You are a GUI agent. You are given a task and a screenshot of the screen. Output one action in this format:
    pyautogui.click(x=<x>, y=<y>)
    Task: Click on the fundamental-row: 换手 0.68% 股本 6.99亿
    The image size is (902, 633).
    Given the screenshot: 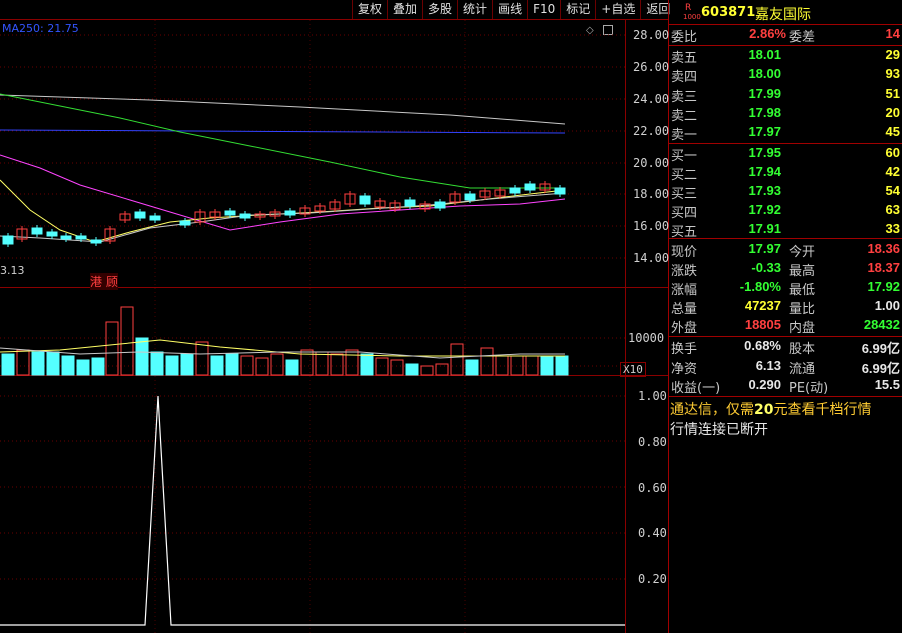 What is the action you would take?
    pyautogui.click(x=785, y=347)
    